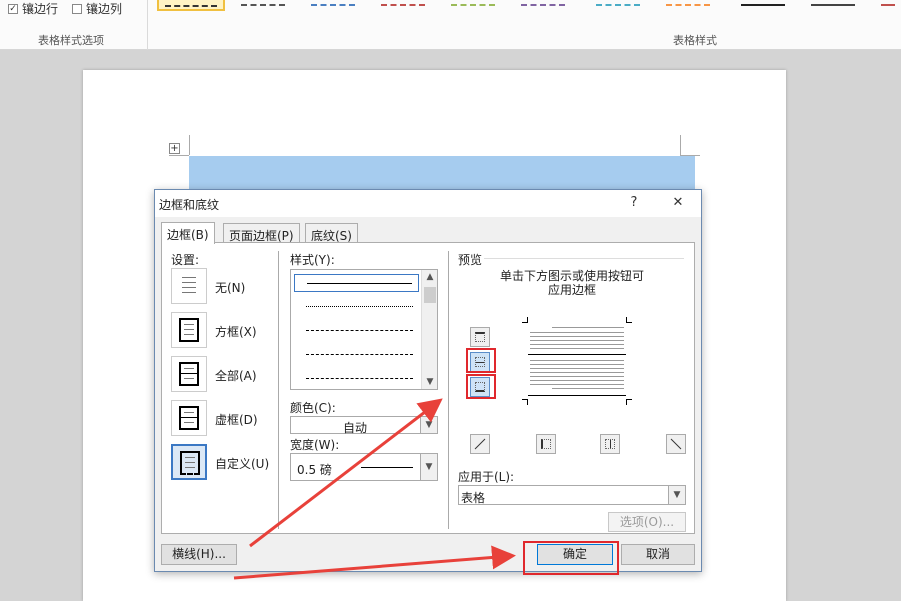 Image resolution: width=901 pixels, height=601 pixels. What do you see at coordinates (189, 374) in the screenshot?
I see `setting-all-icon` at bounding box center [189, 374].